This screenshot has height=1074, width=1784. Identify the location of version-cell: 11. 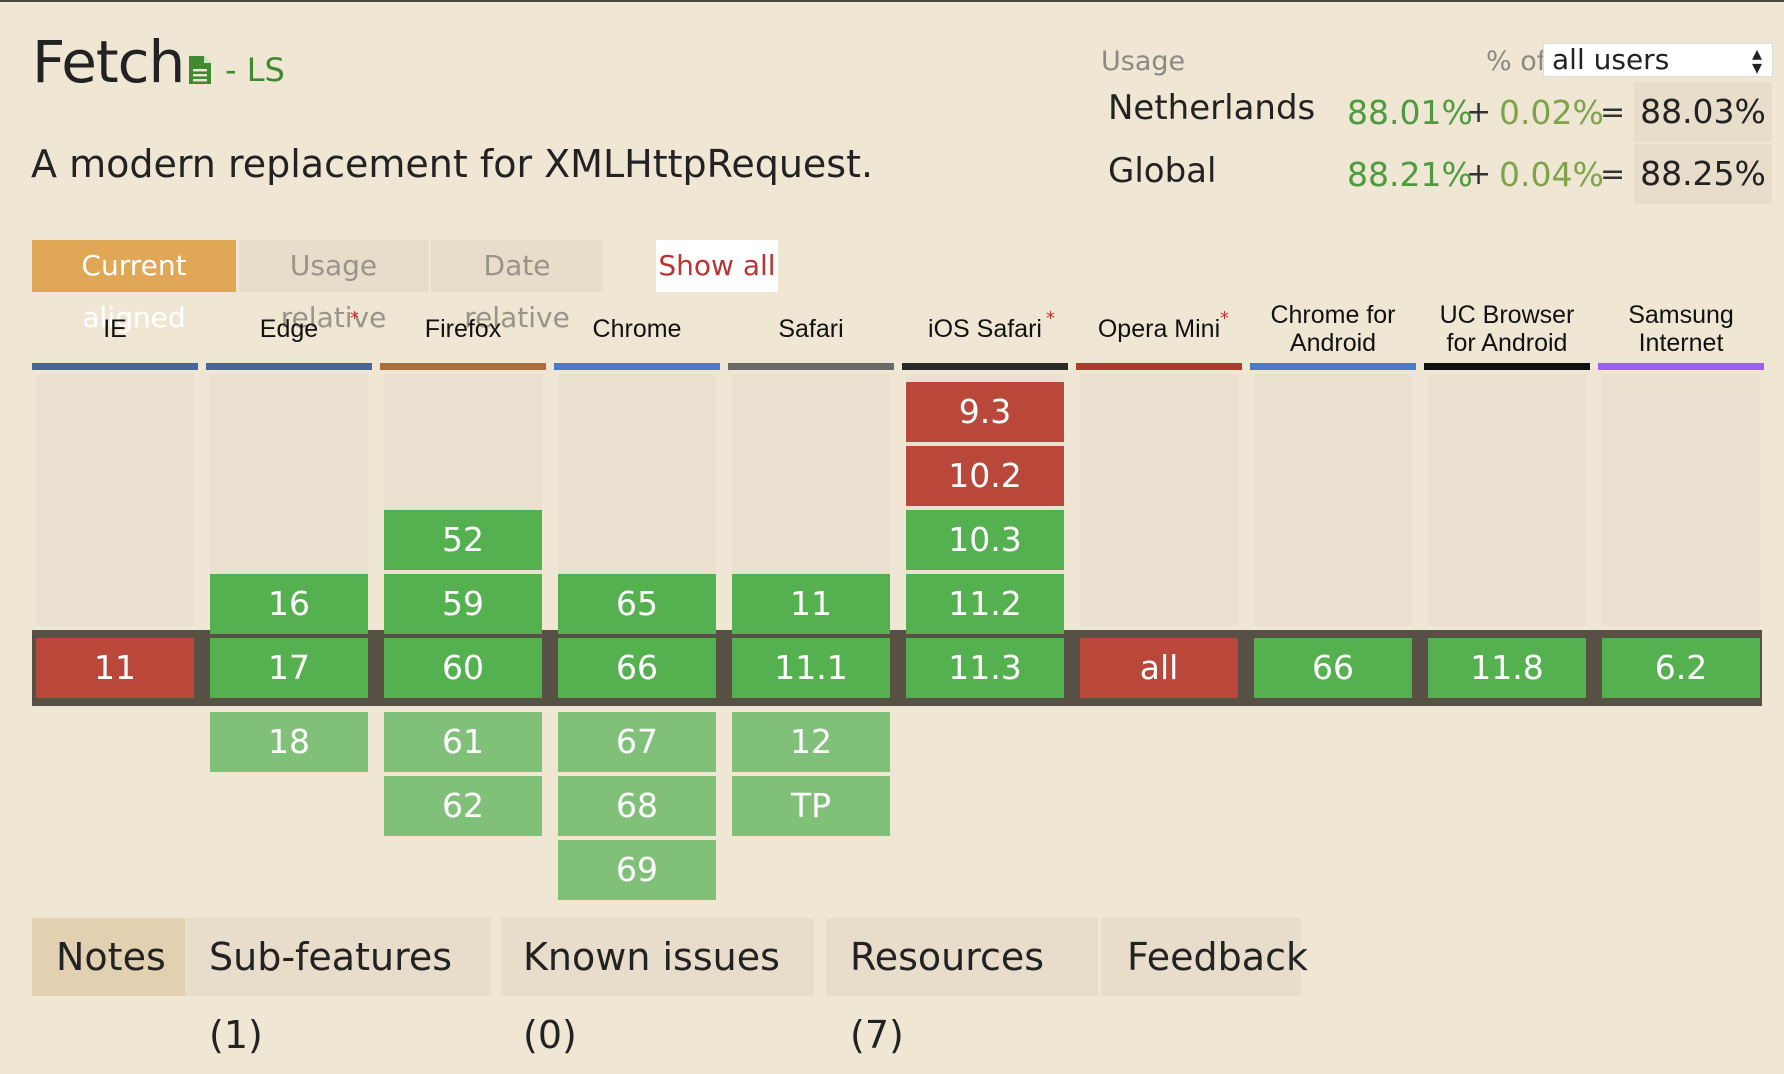
(811, 604).